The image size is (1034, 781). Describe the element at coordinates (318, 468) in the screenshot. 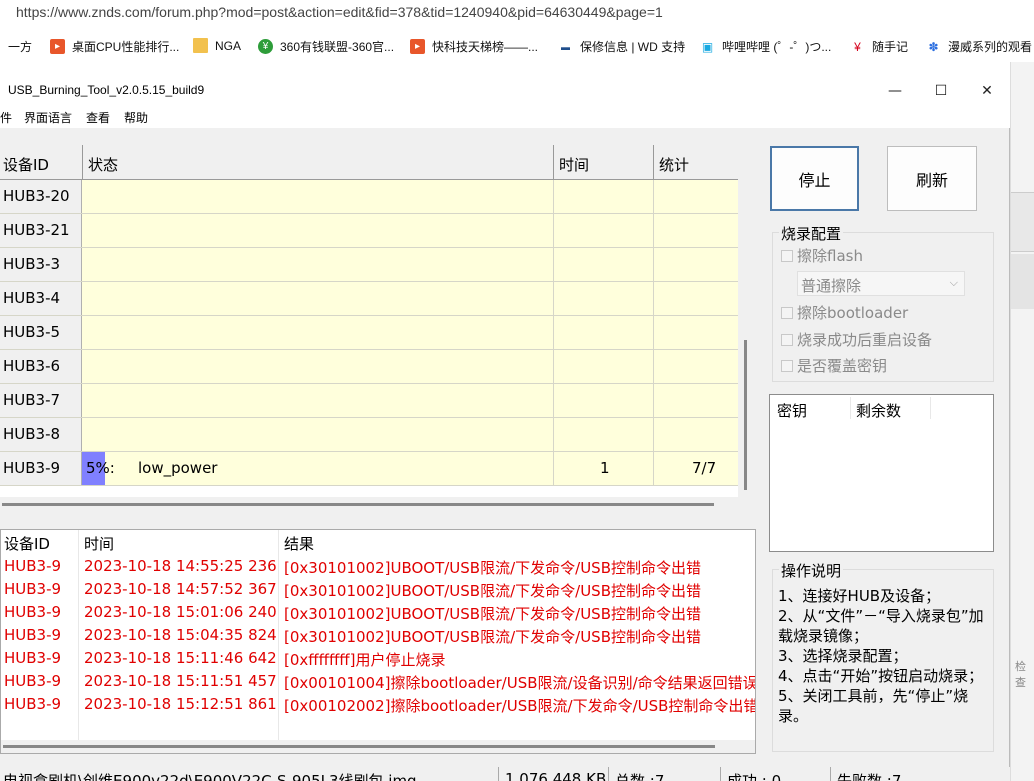

I see `status-cell: 5%: low_power` at that location.